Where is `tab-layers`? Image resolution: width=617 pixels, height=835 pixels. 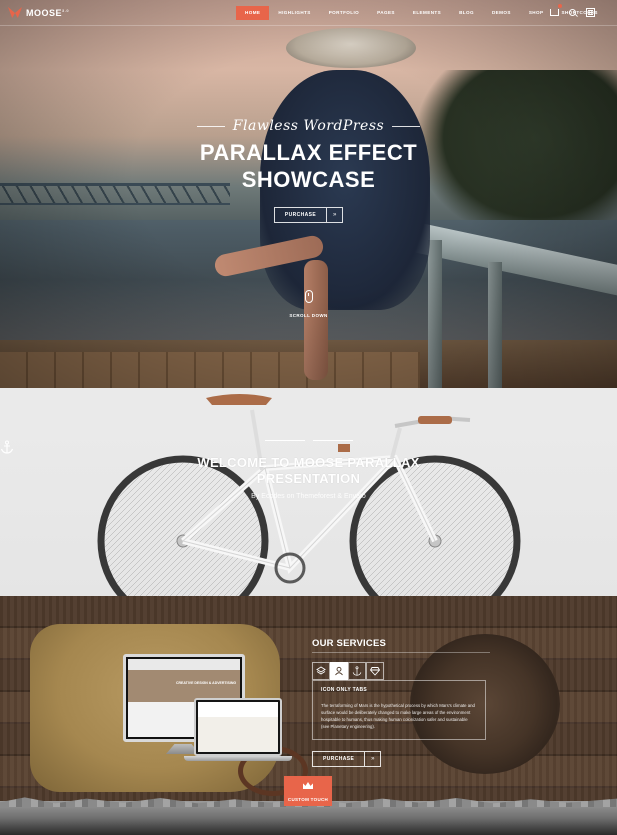
tab-layers is located at coordinates (321, 671).